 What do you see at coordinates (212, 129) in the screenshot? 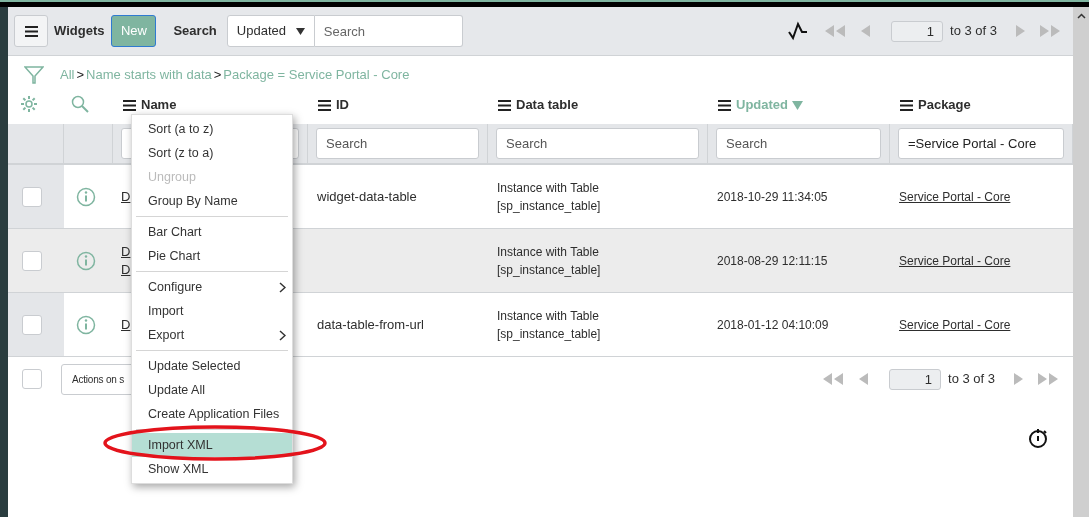
I see `menu-item: Sort (a to z)` at bounding box center [212, 129].